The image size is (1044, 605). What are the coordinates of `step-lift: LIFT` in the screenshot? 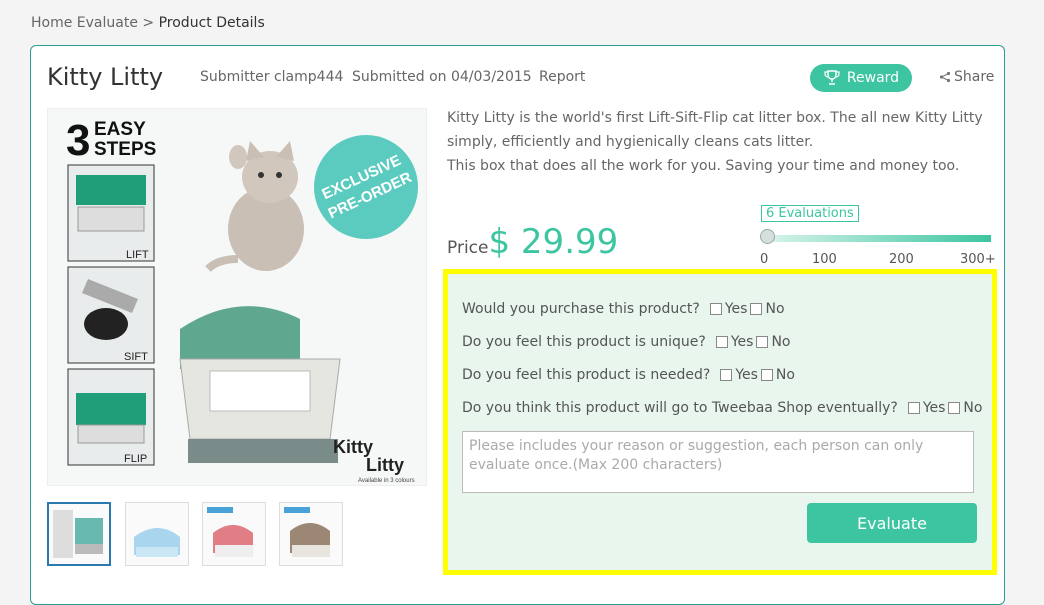 It's located at (111, 213).